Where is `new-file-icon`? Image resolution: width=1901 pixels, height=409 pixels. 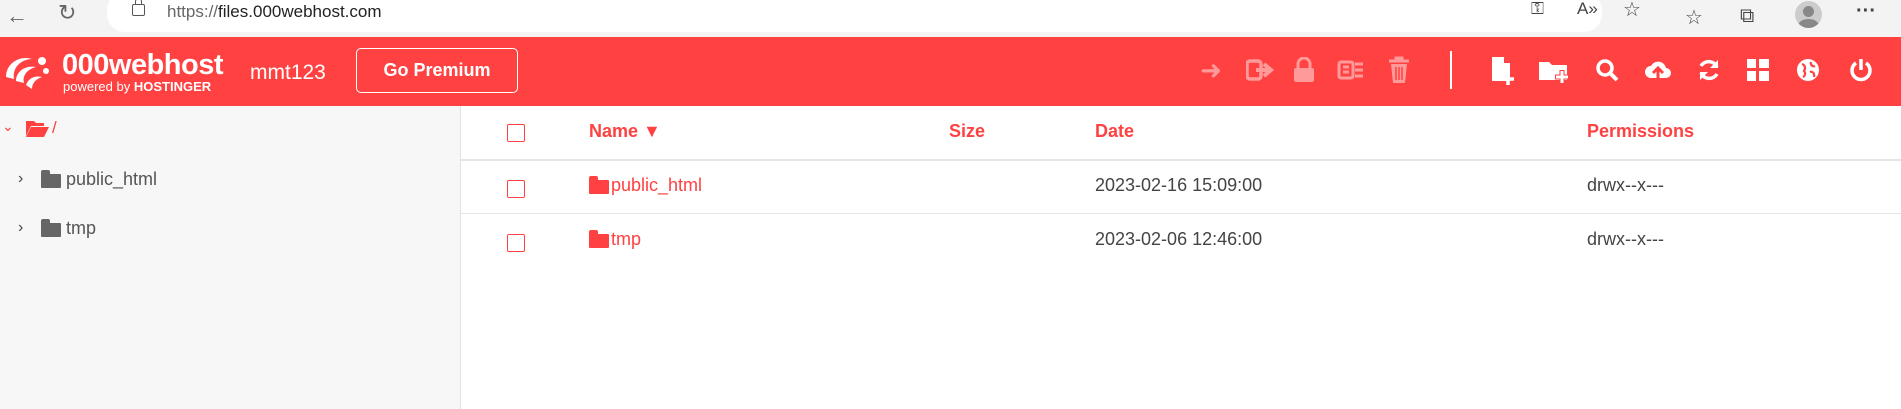
new-file-icon is located at coordinates (1503, 70).